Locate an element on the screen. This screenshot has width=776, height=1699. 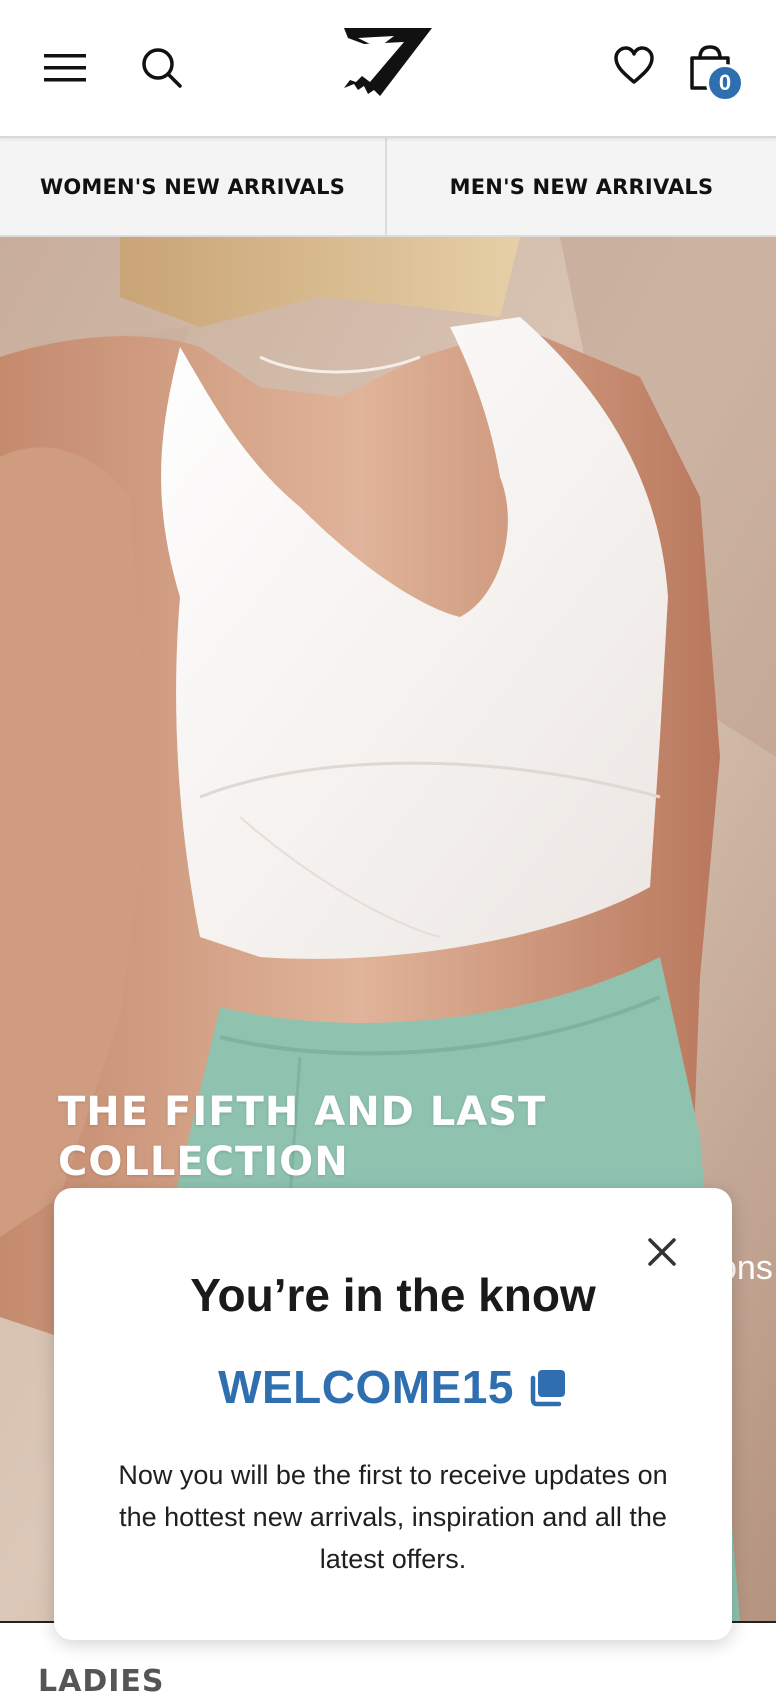
modal-title: You’re in the know is located at coordinates (393, 1295).